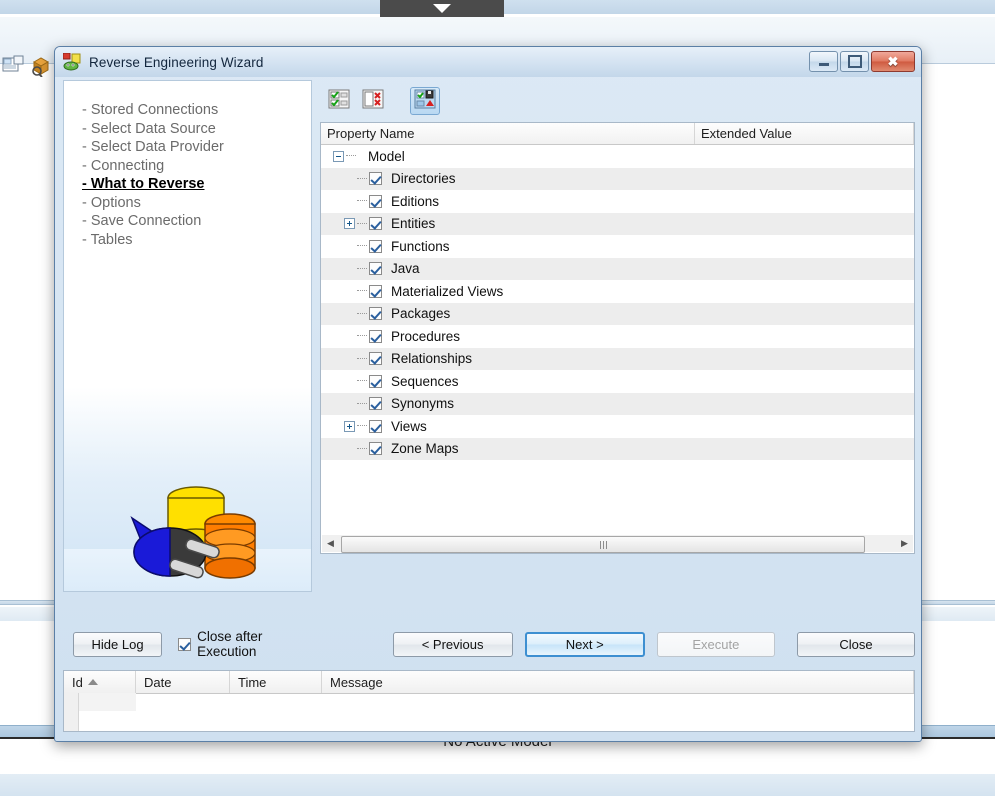 The width and height of the screenshot is (995, 796). Describe the element at coordinates (584, 644) in the screenshot. I see `next-button: Next >` at that location.